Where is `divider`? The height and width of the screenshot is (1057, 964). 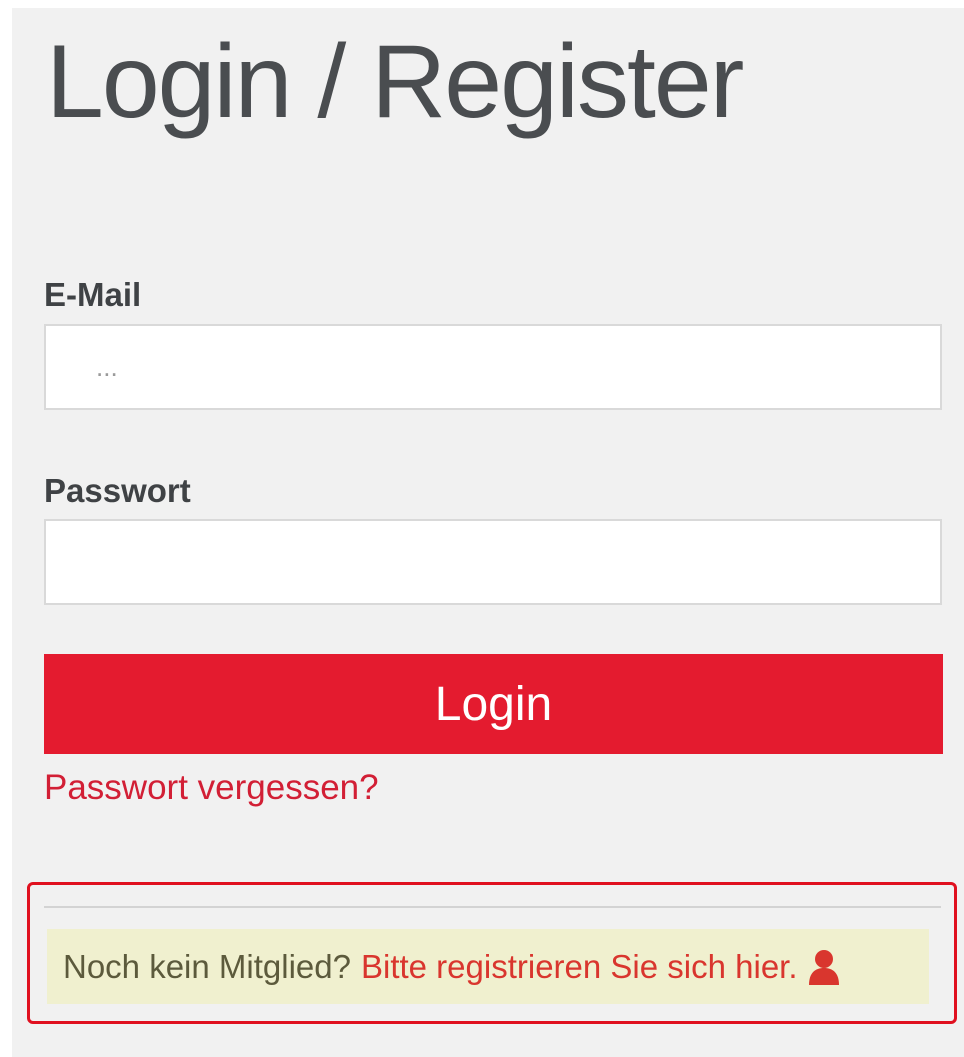 divider is located at coordinates (492, 907).